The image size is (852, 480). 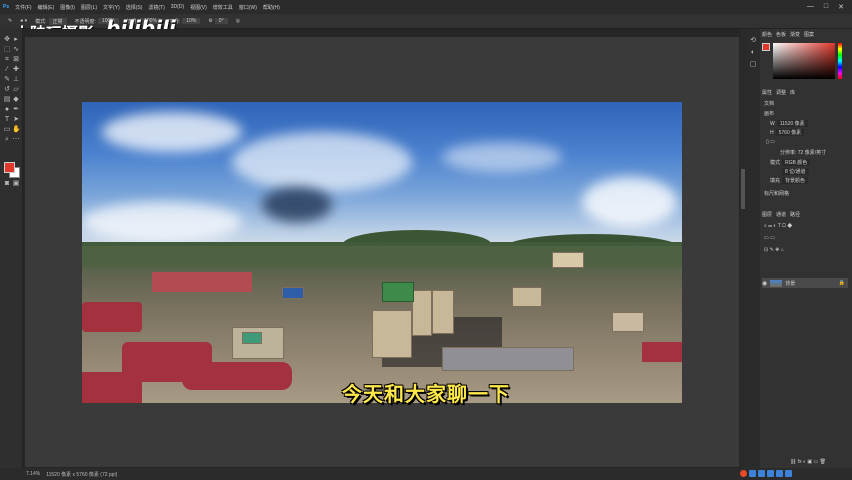 I want to click on menu-file: 文件(F), so click(x=23, y=7).